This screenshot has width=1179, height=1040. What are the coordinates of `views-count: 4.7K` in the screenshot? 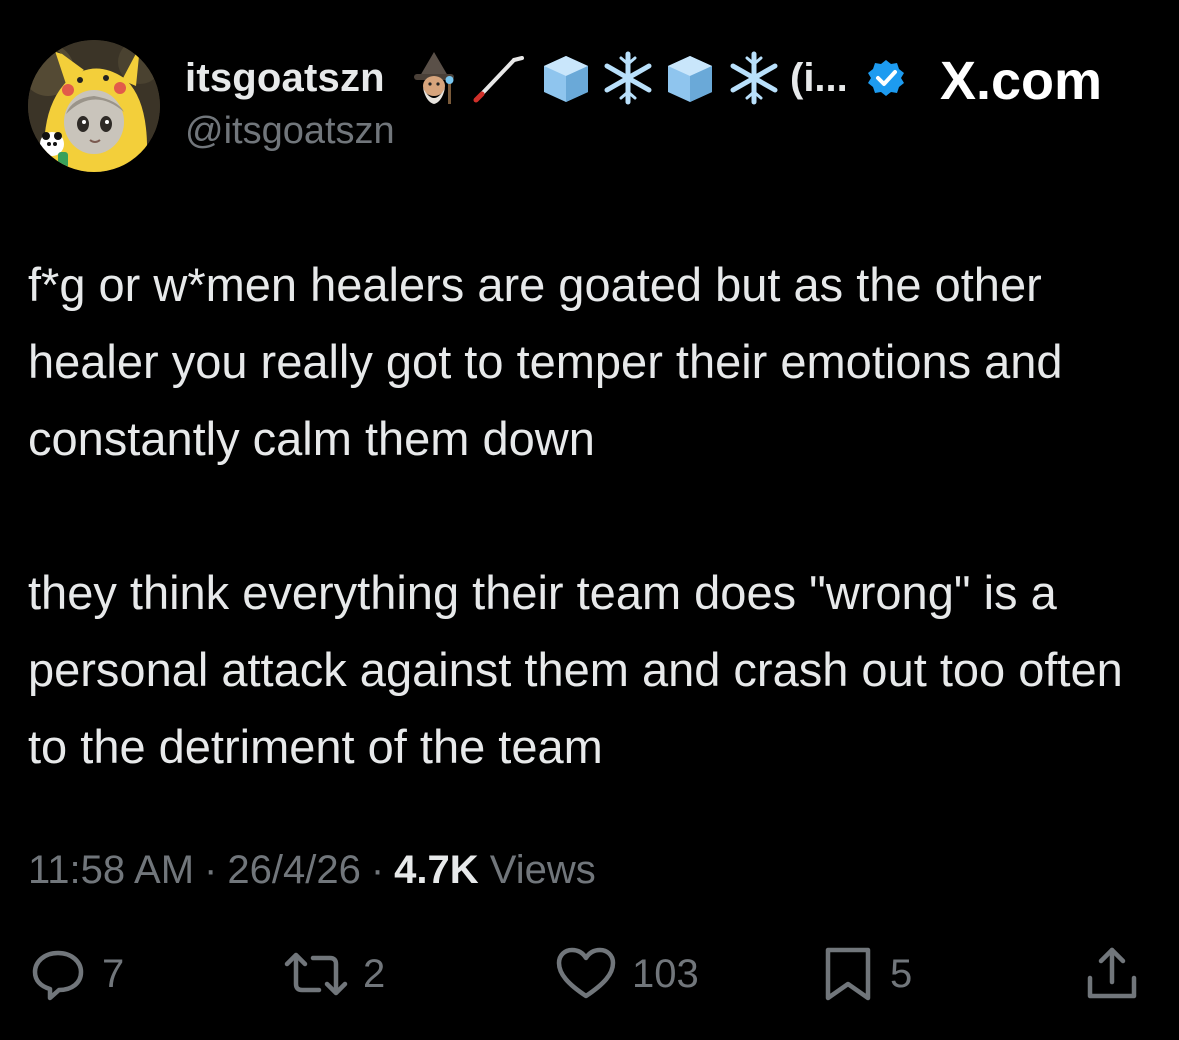 It's located at (436, 870).